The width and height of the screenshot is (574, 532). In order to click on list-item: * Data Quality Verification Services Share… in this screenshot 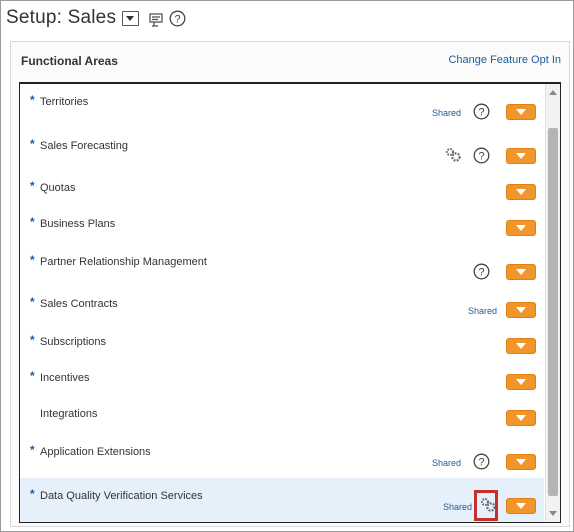, I will do `click(282, 500)`.